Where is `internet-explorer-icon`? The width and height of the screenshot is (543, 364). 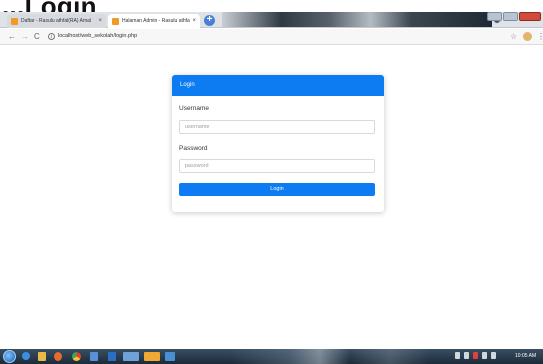
internet-explorer-icon is located at coordinates (26, 356).